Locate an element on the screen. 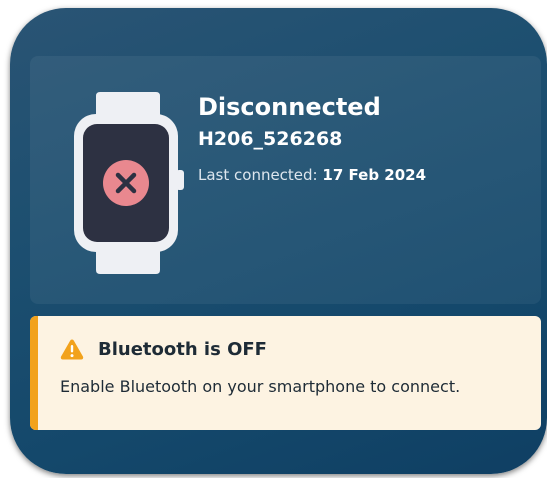 This screenshot has height=478, width=547. smartwatch-icon is located at coordinates (128, 183).